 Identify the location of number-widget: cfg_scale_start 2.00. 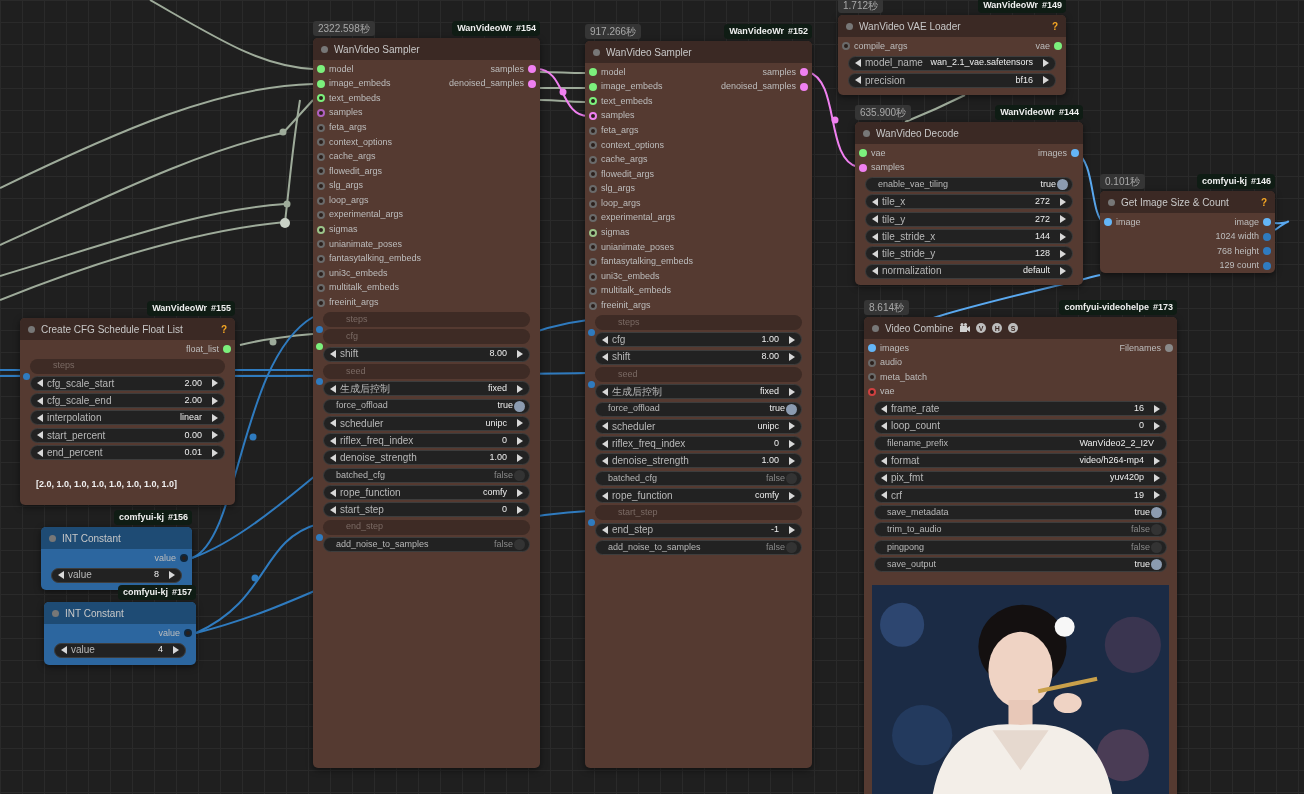
(127, 383).